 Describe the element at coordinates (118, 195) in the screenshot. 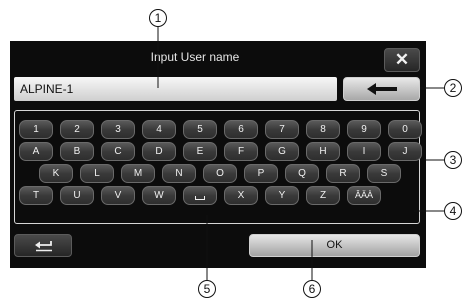

I see `key-v: V` at that location.